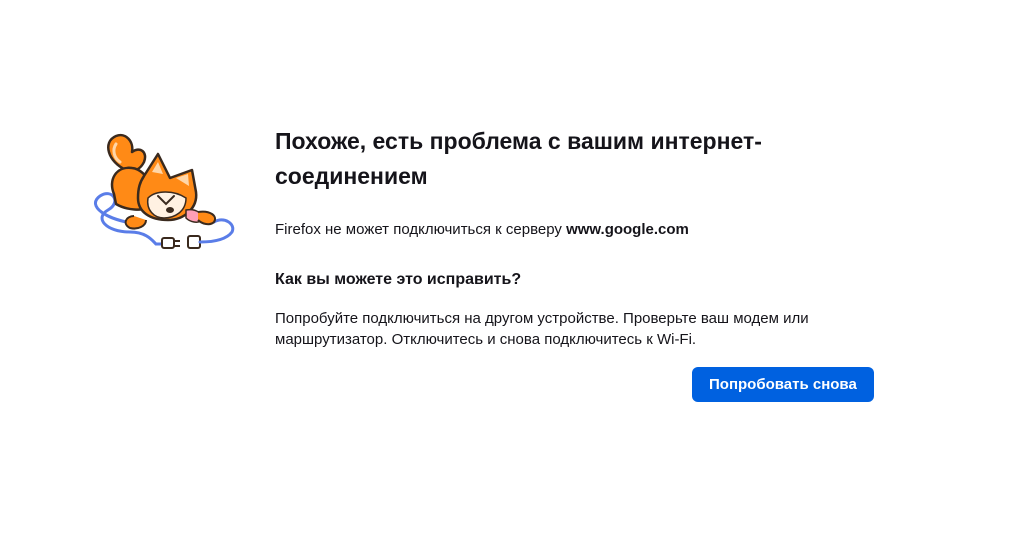  I want to click on button-row: Попробовать снова, so click(783, 384).